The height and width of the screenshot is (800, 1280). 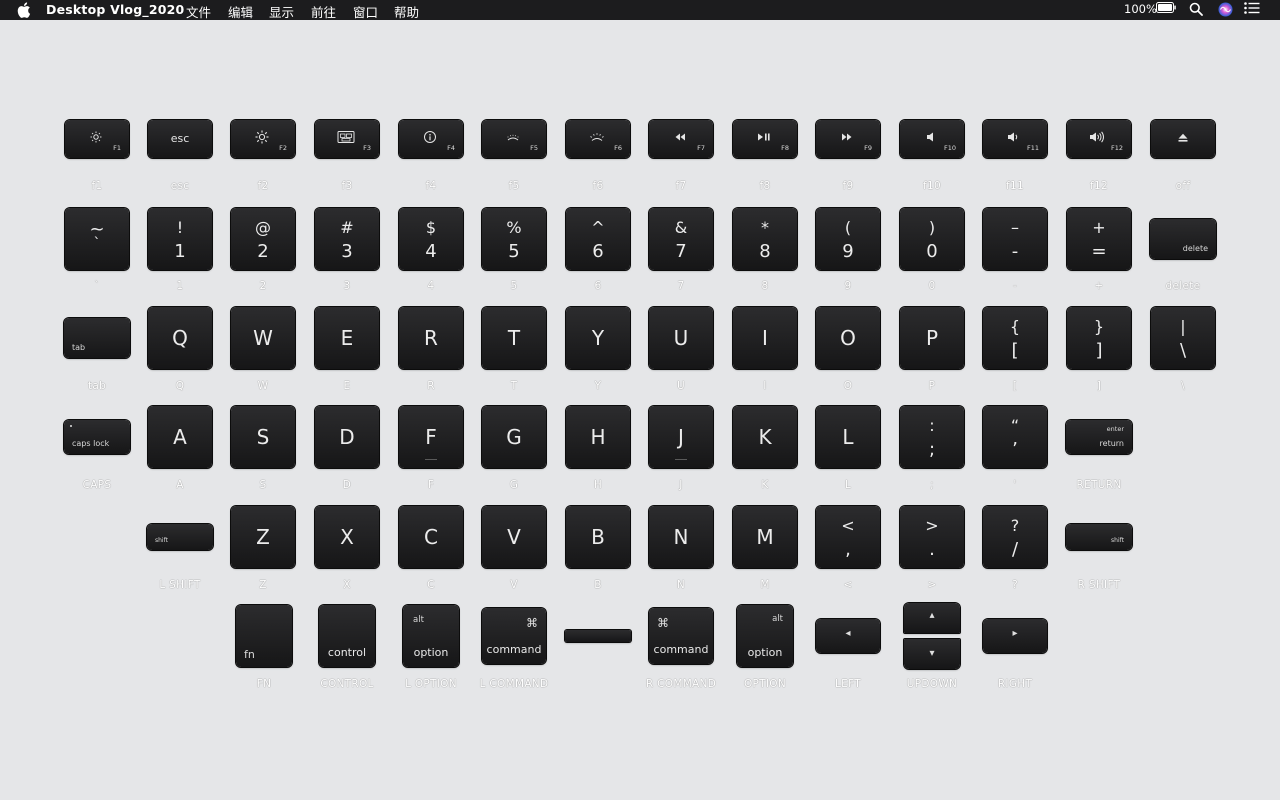 I want to click on key-7: & 7, so click(x=681, y=239).